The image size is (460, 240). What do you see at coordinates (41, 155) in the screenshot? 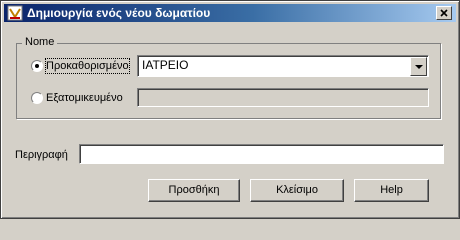
I see `description-label: Περιγραφή` at bounding box center [41, 155].